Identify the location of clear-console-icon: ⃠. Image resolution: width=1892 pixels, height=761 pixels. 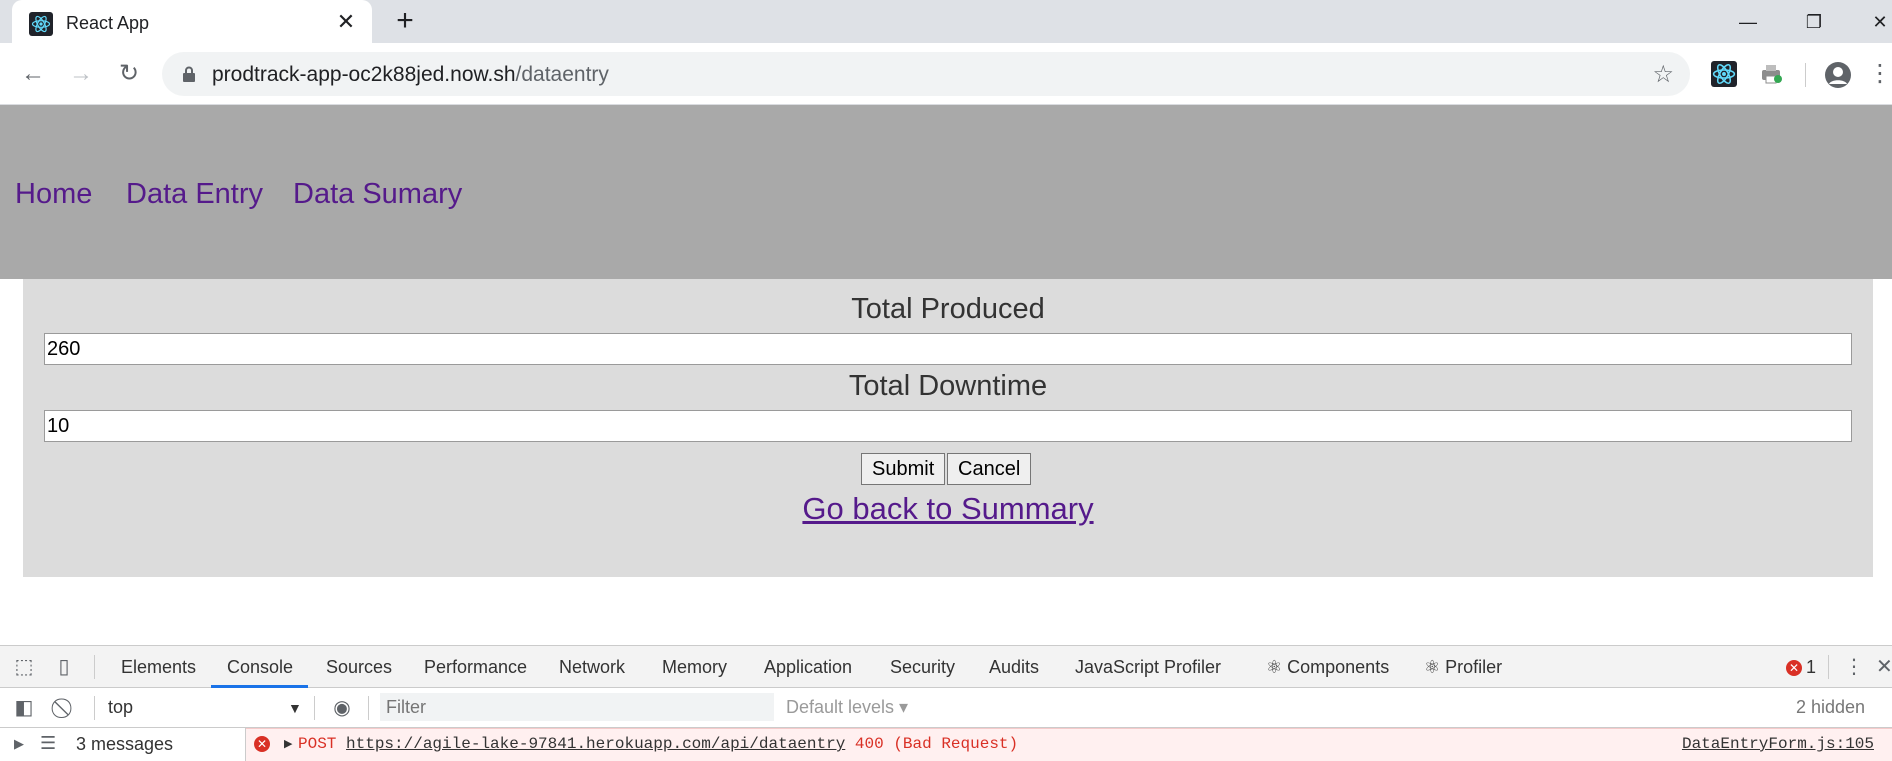
(66, 708).